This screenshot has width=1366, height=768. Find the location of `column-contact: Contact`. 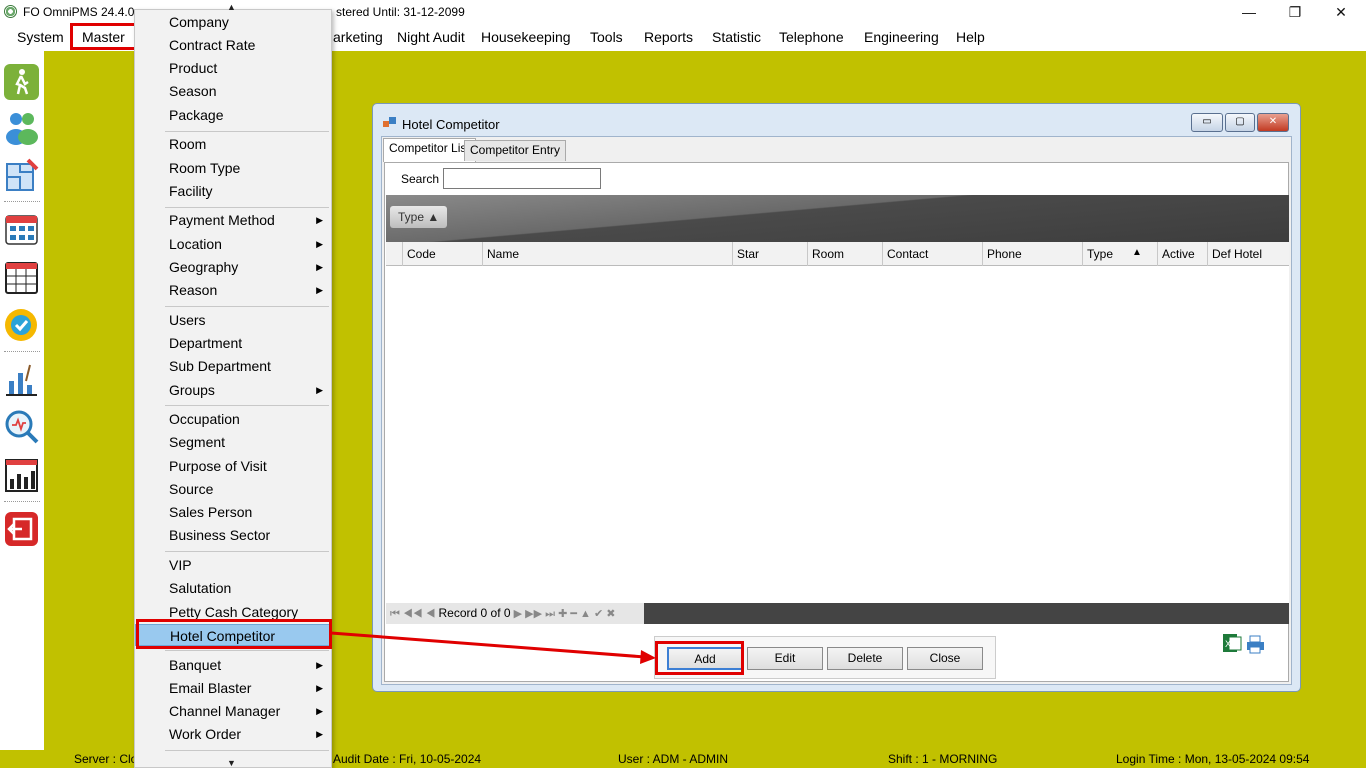

column-contact: Contact is located at coordinates (932, 254).